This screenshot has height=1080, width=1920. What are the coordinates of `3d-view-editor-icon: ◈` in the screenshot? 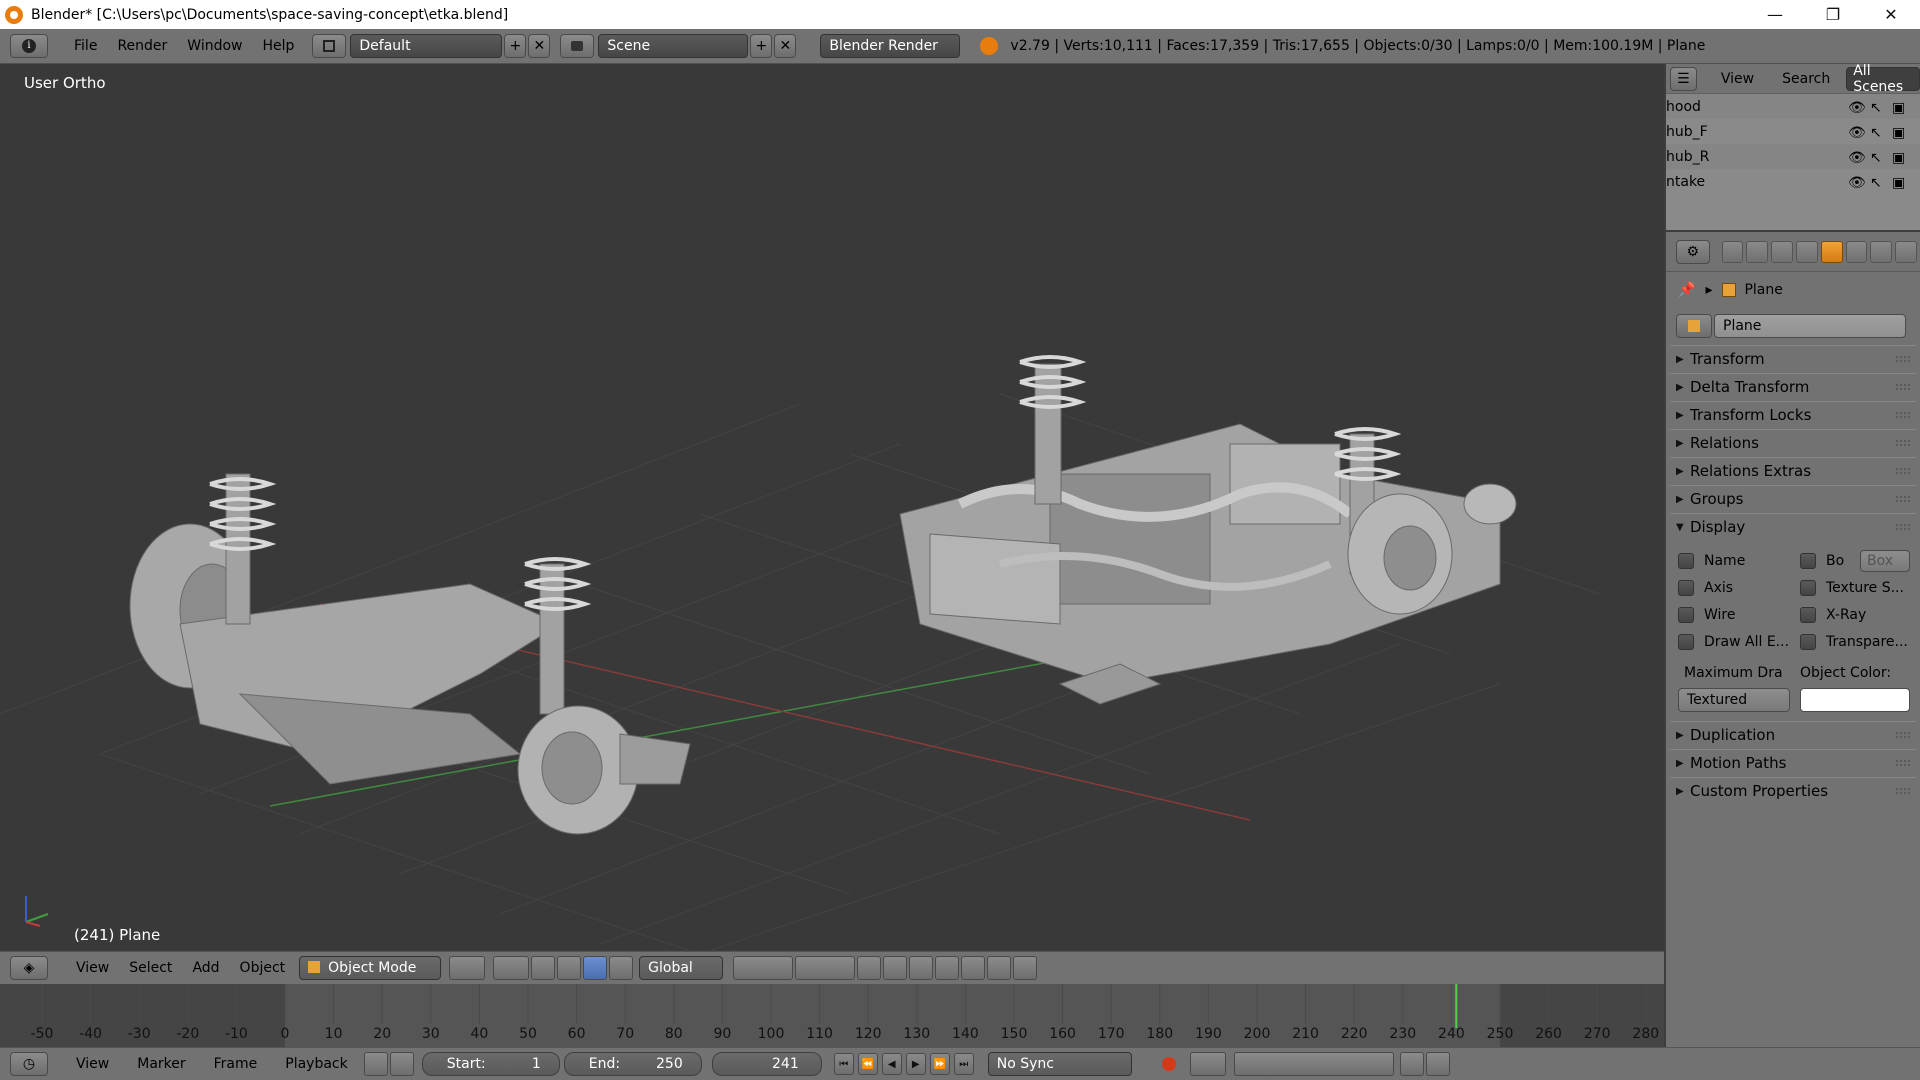 It's located at (29, 968).